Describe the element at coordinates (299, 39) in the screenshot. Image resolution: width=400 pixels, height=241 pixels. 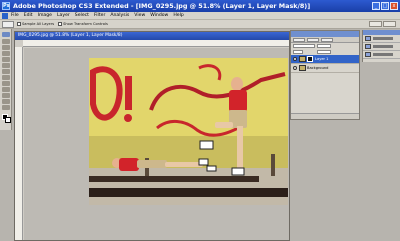
I see `tab-layers` at that location.